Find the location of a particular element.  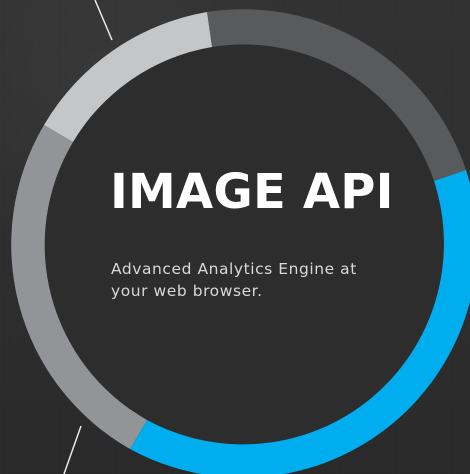

bottom-connector-line is located at coordinates (72, 449).